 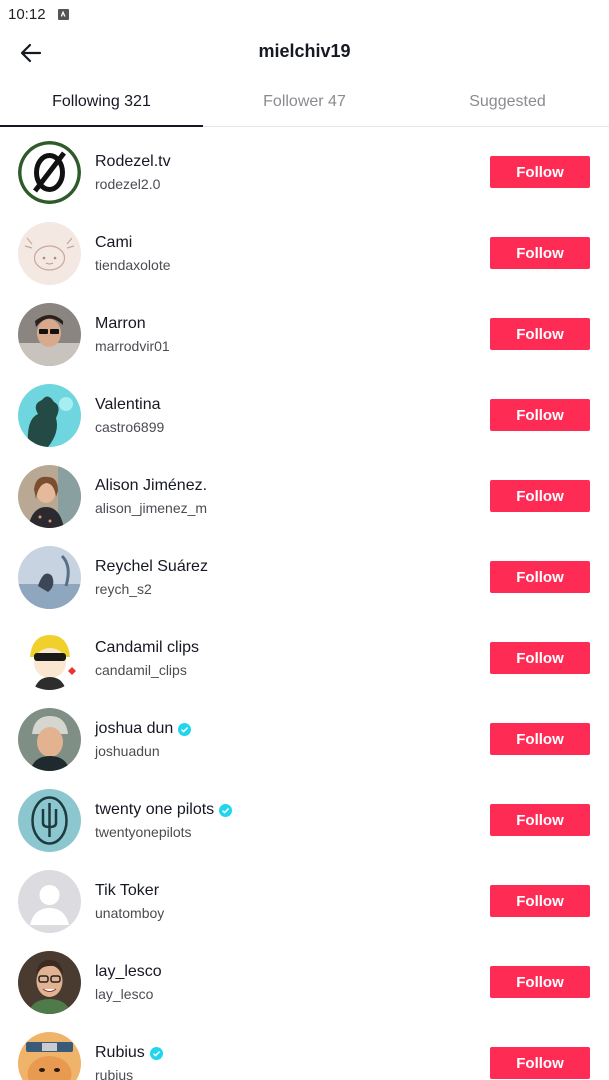 What do you see at coordinates (155, 809) in the screenshot?
I see `display-name-text: twenty one pilots` at bounding box center [155, 809].